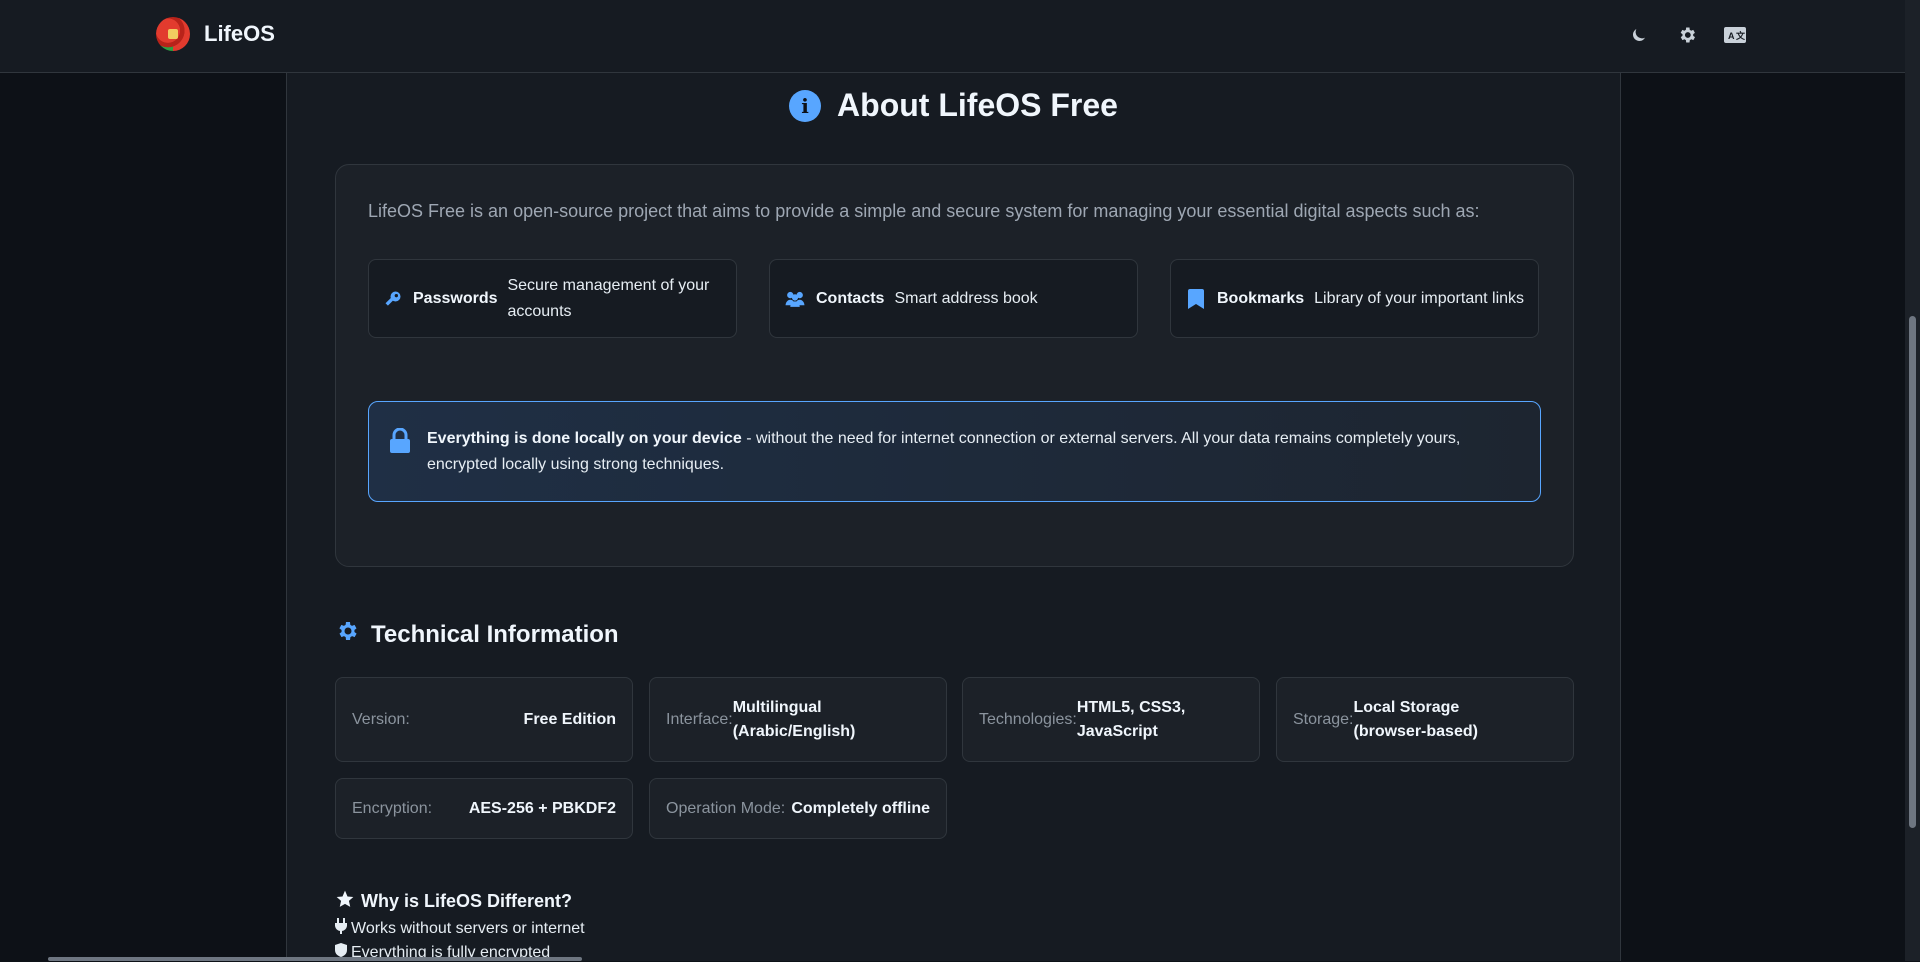 The height and width of the screenshot is (962, 1920). What do you see at coordinates (468, 928) in the screenshot?
I see `why-item-text: Works without servers or internet` at bounding box center [468, 928].